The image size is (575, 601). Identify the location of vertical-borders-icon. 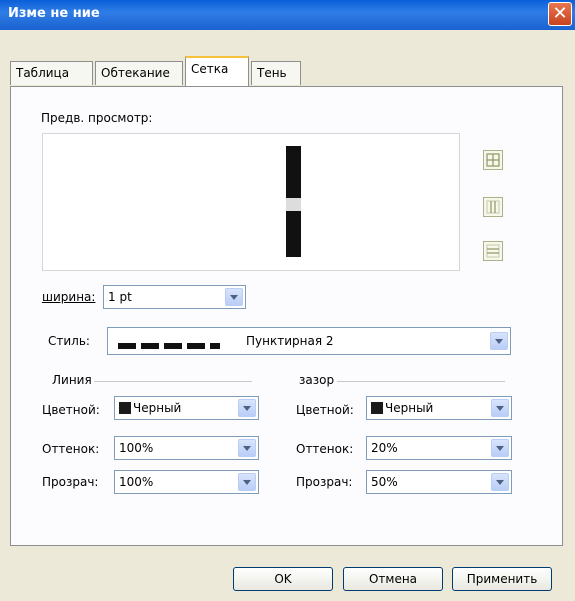
(493, 207).